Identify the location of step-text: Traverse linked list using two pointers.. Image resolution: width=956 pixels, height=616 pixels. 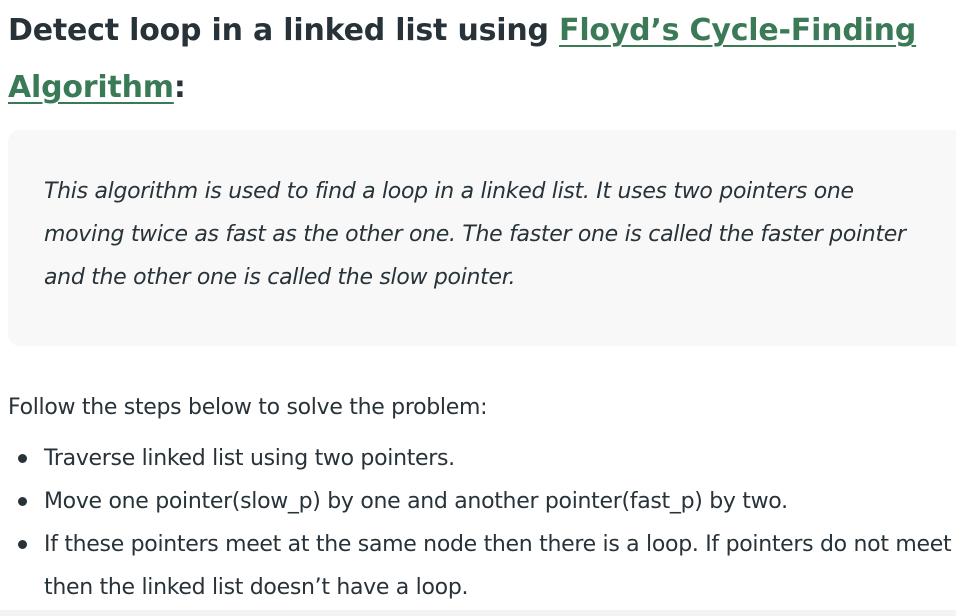
(249, 458).